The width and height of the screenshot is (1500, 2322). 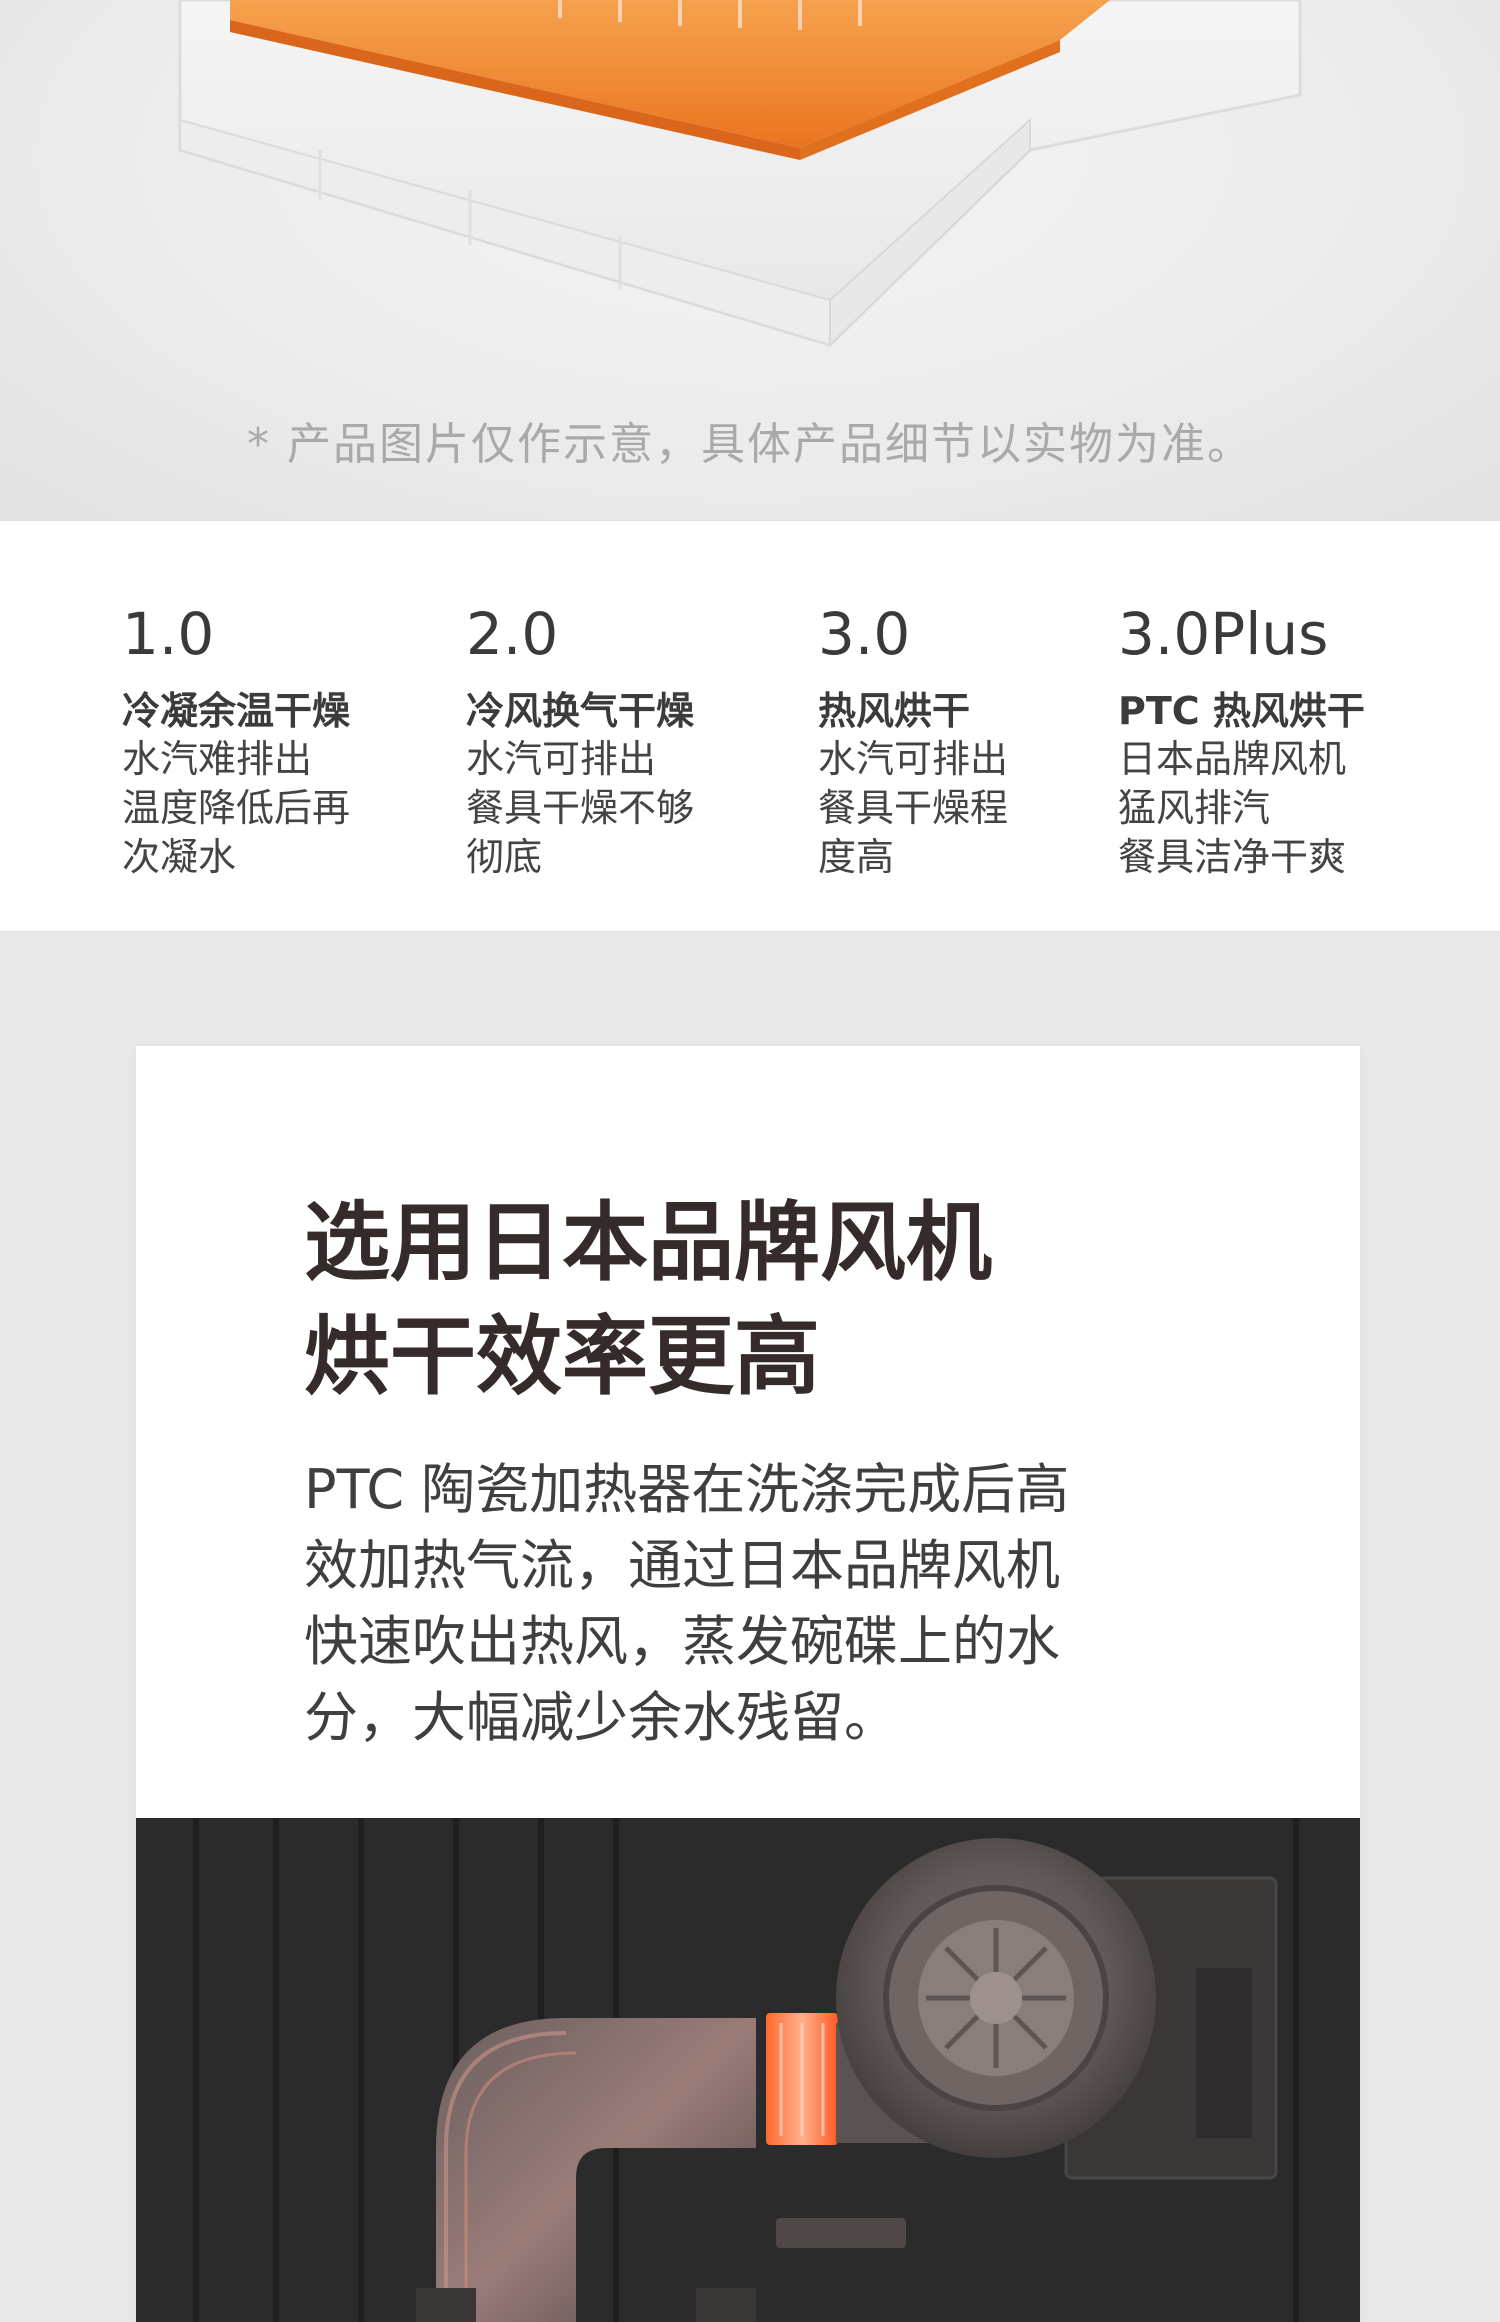 I want to click on generation-card-2: 2.0 冷风换气干燥 水汽可排出 餐具干燥不够 彻底, so click(x=580, y=741).